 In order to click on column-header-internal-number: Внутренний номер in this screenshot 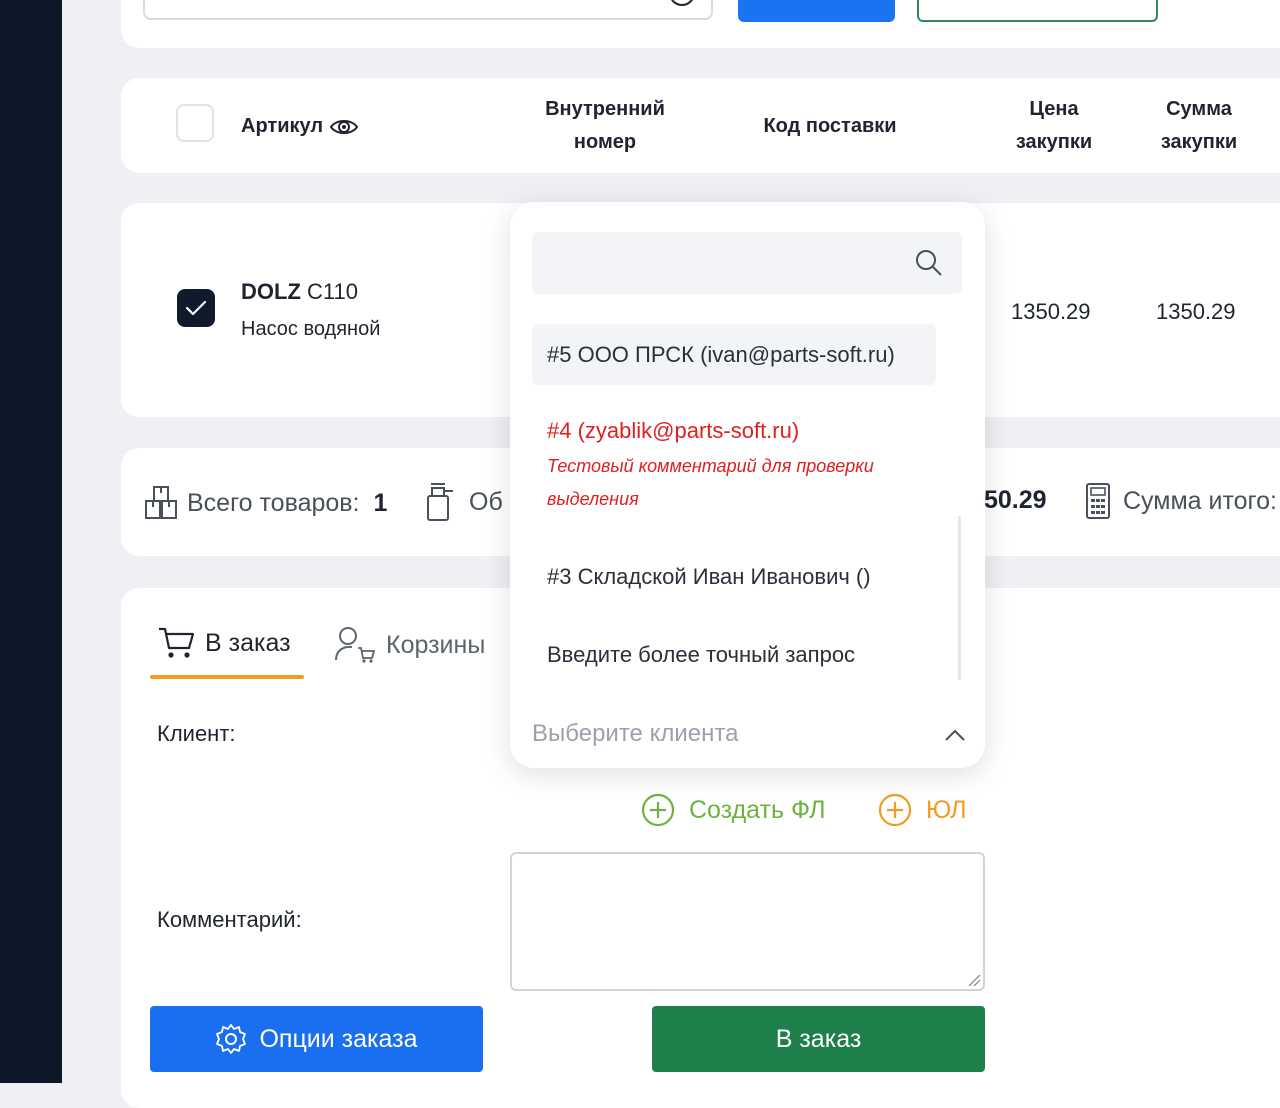, I will do `click(605, 126)`.